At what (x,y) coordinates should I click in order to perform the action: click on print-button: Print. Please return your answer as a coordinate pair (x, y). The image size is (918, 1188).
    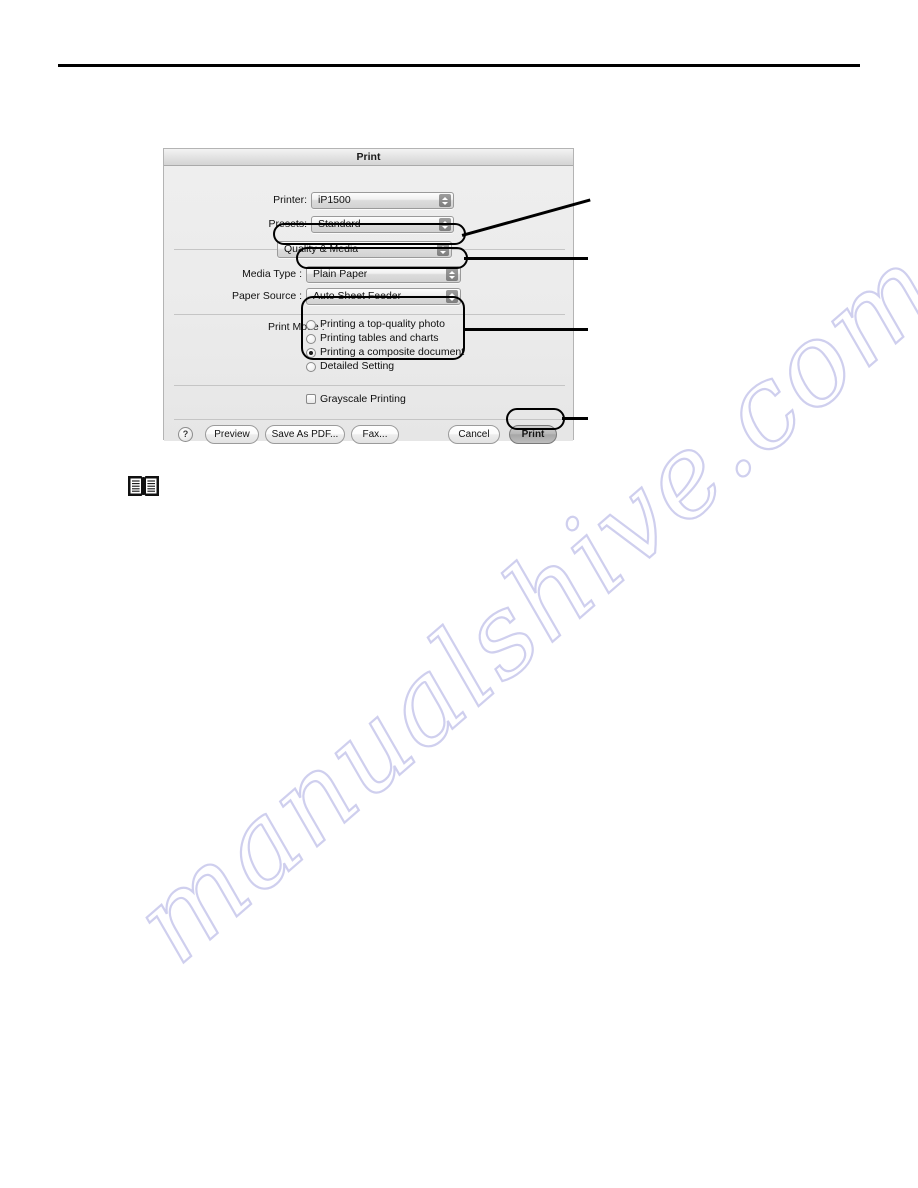
    Looking at the image, I should click on (533, 434).